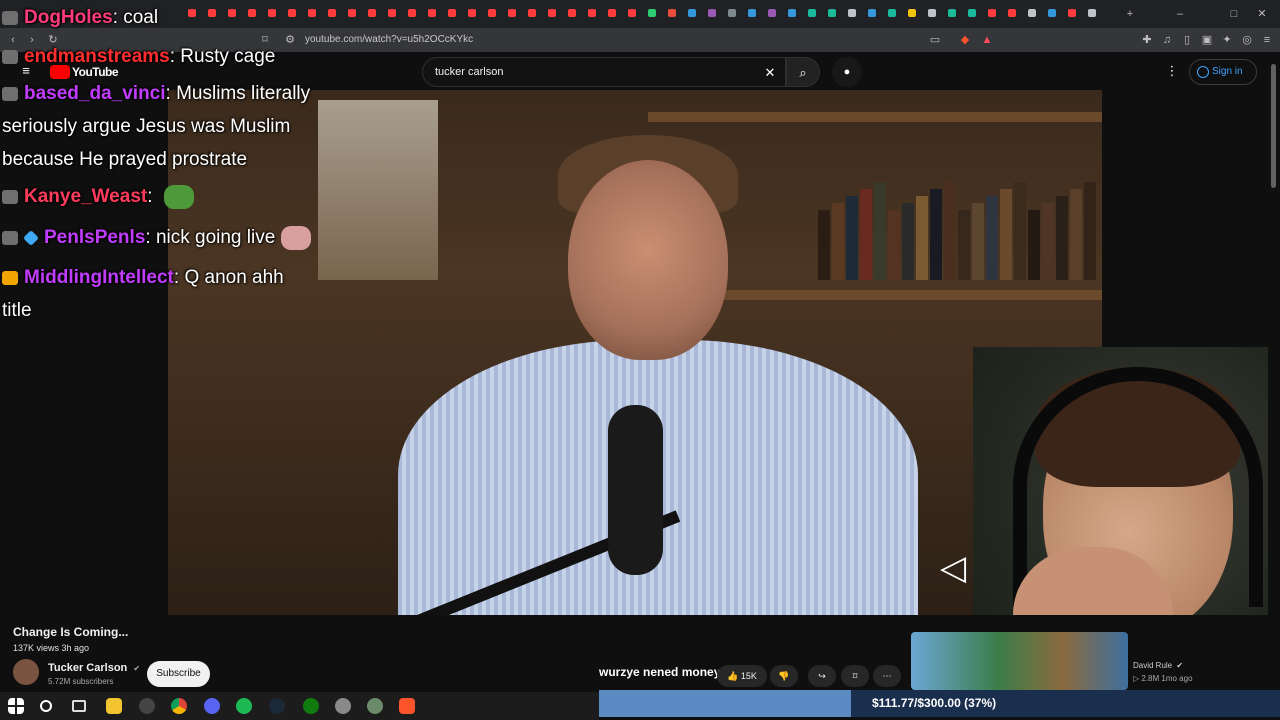  What do you see at coordinates (1262, 14) in the screenshot?
I see `close-window-icon: ✕` at bounding box center [1262, 14].